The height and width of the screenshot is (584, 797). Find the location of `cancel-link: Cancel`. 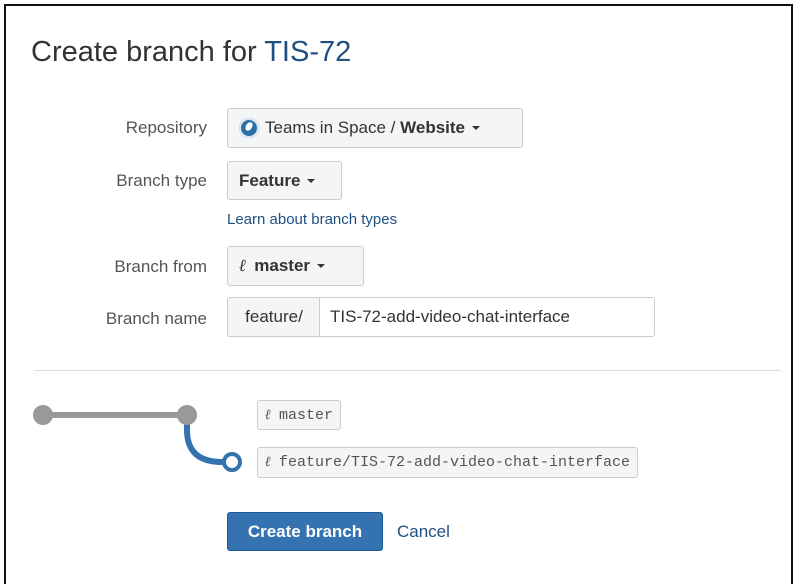

cancel-link: Cancel is located at coordinates (423, 532).